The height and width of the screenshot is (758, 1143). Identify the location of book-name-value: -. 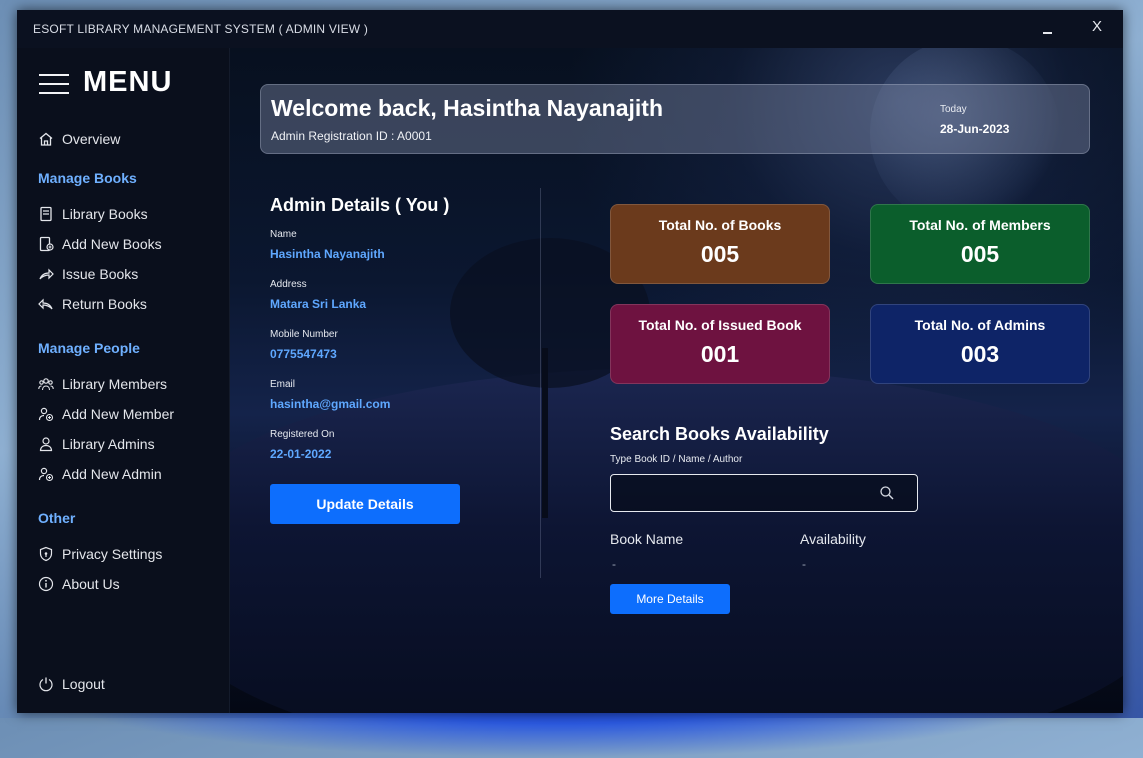
(614, 564).